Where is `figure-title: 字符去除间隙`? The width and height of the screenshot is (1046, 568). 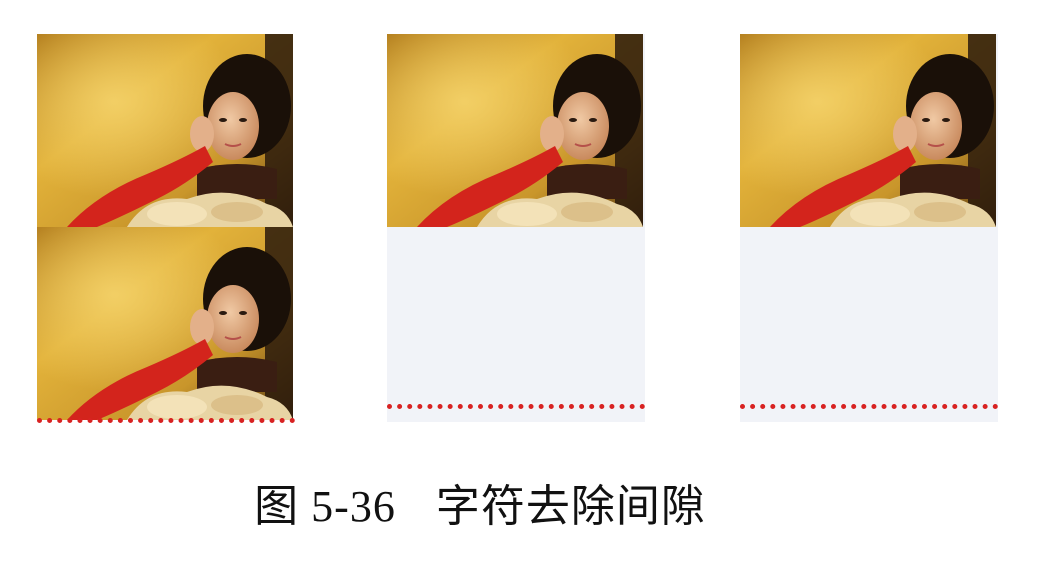
figure-title: 字符去除间隙 is located at coordinates (570, 506).